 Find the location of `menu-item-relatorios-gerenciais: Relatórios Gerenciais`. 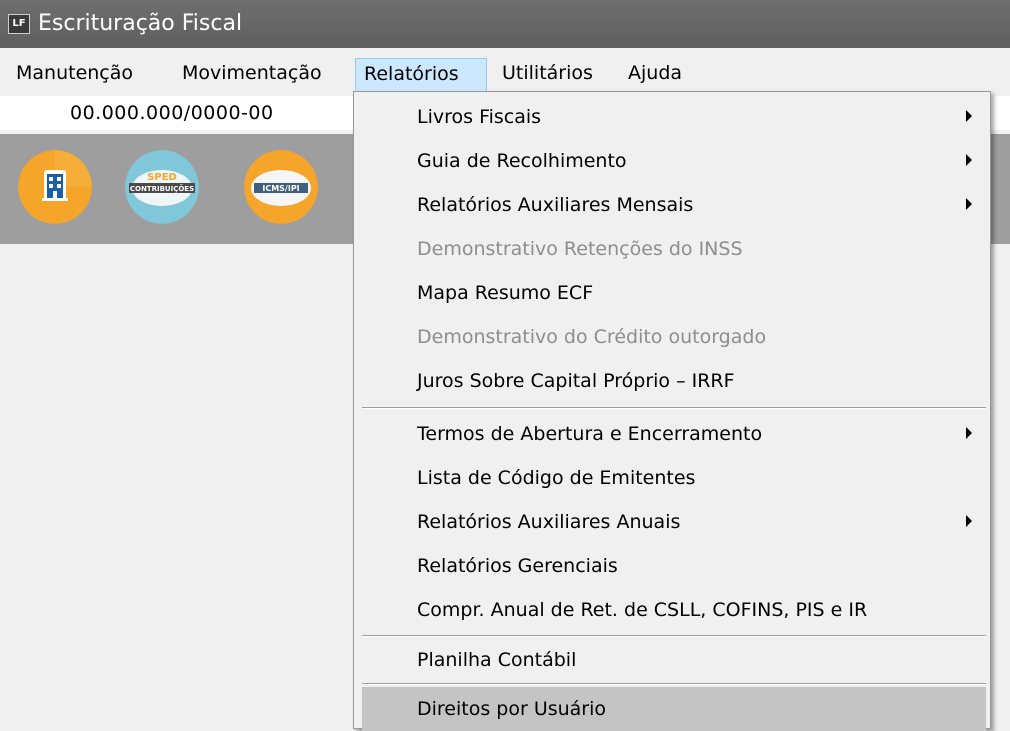

menu-item-relatorios-gerenciais: Relatórios Gerenciais is located at coordinates (674, 566).